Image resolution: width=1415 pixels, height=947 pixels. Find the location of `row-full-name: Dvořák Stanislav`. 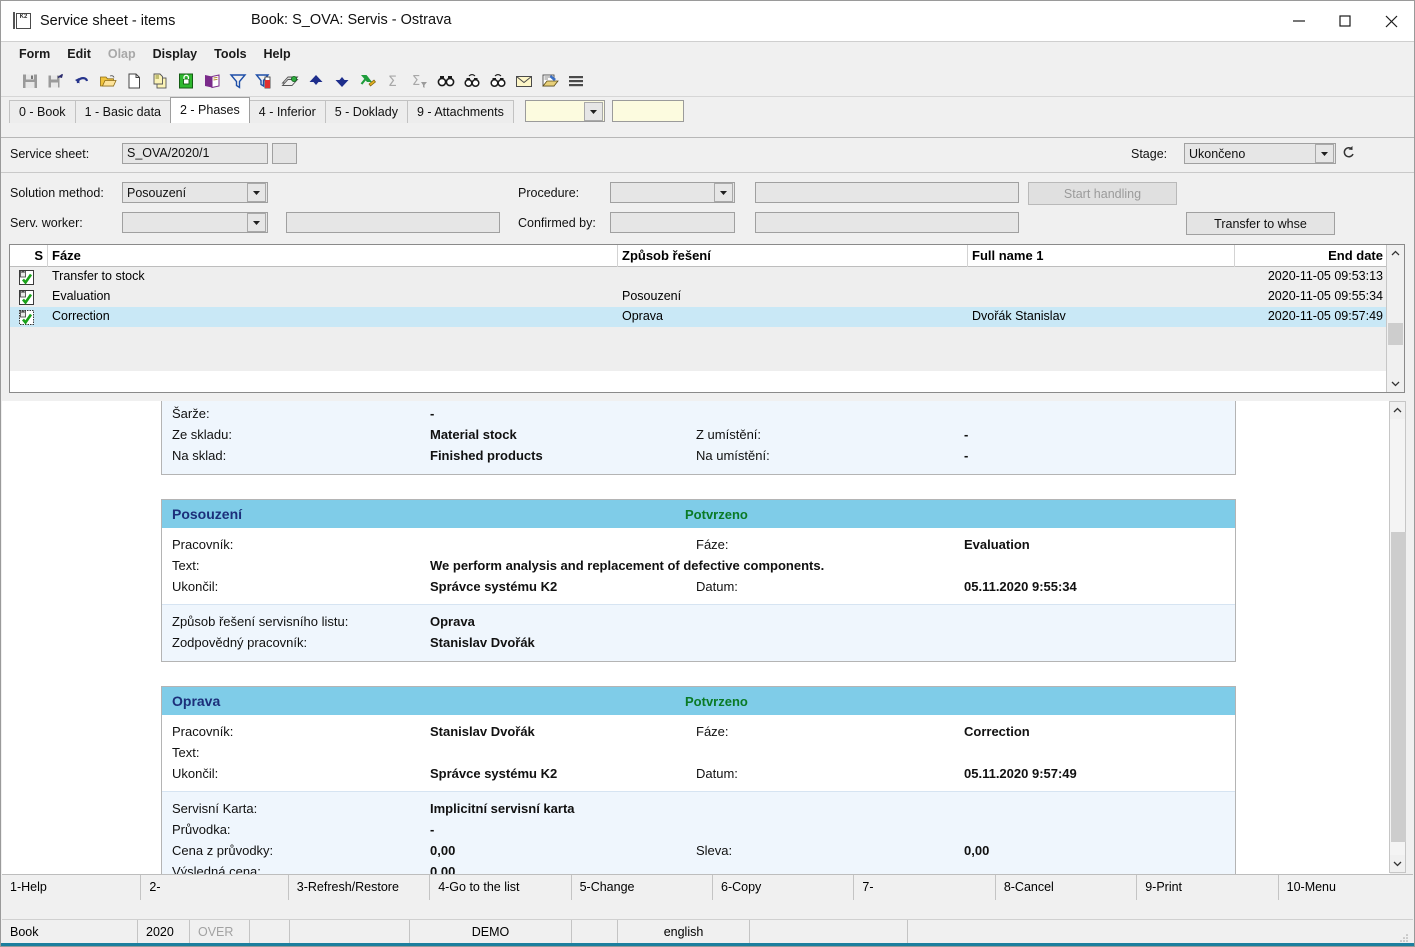

row-full-name: Dvořák Stanislav is located at coordinates (1019, 316).